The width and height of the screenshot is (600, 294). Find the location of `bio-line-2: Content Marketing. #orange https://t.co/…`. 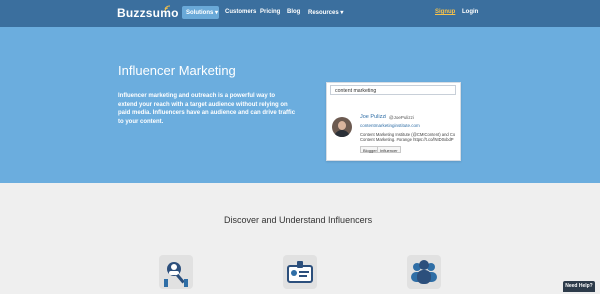

bio-line-2: Content Marketing. #orange https://t.co/… is located at coordinates (407, 140).